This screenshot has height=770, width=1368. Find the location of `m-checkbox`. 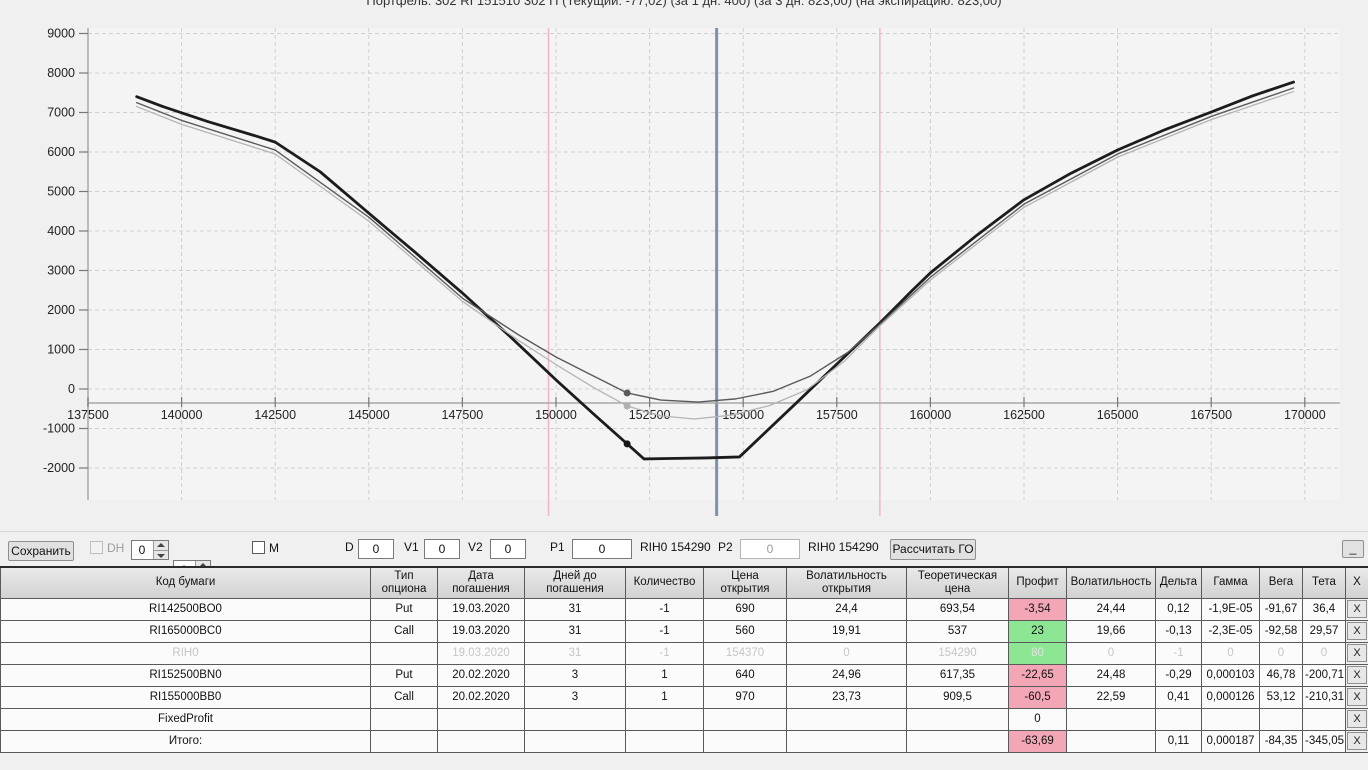

m-checkbox is located at coordinates (258, 547).